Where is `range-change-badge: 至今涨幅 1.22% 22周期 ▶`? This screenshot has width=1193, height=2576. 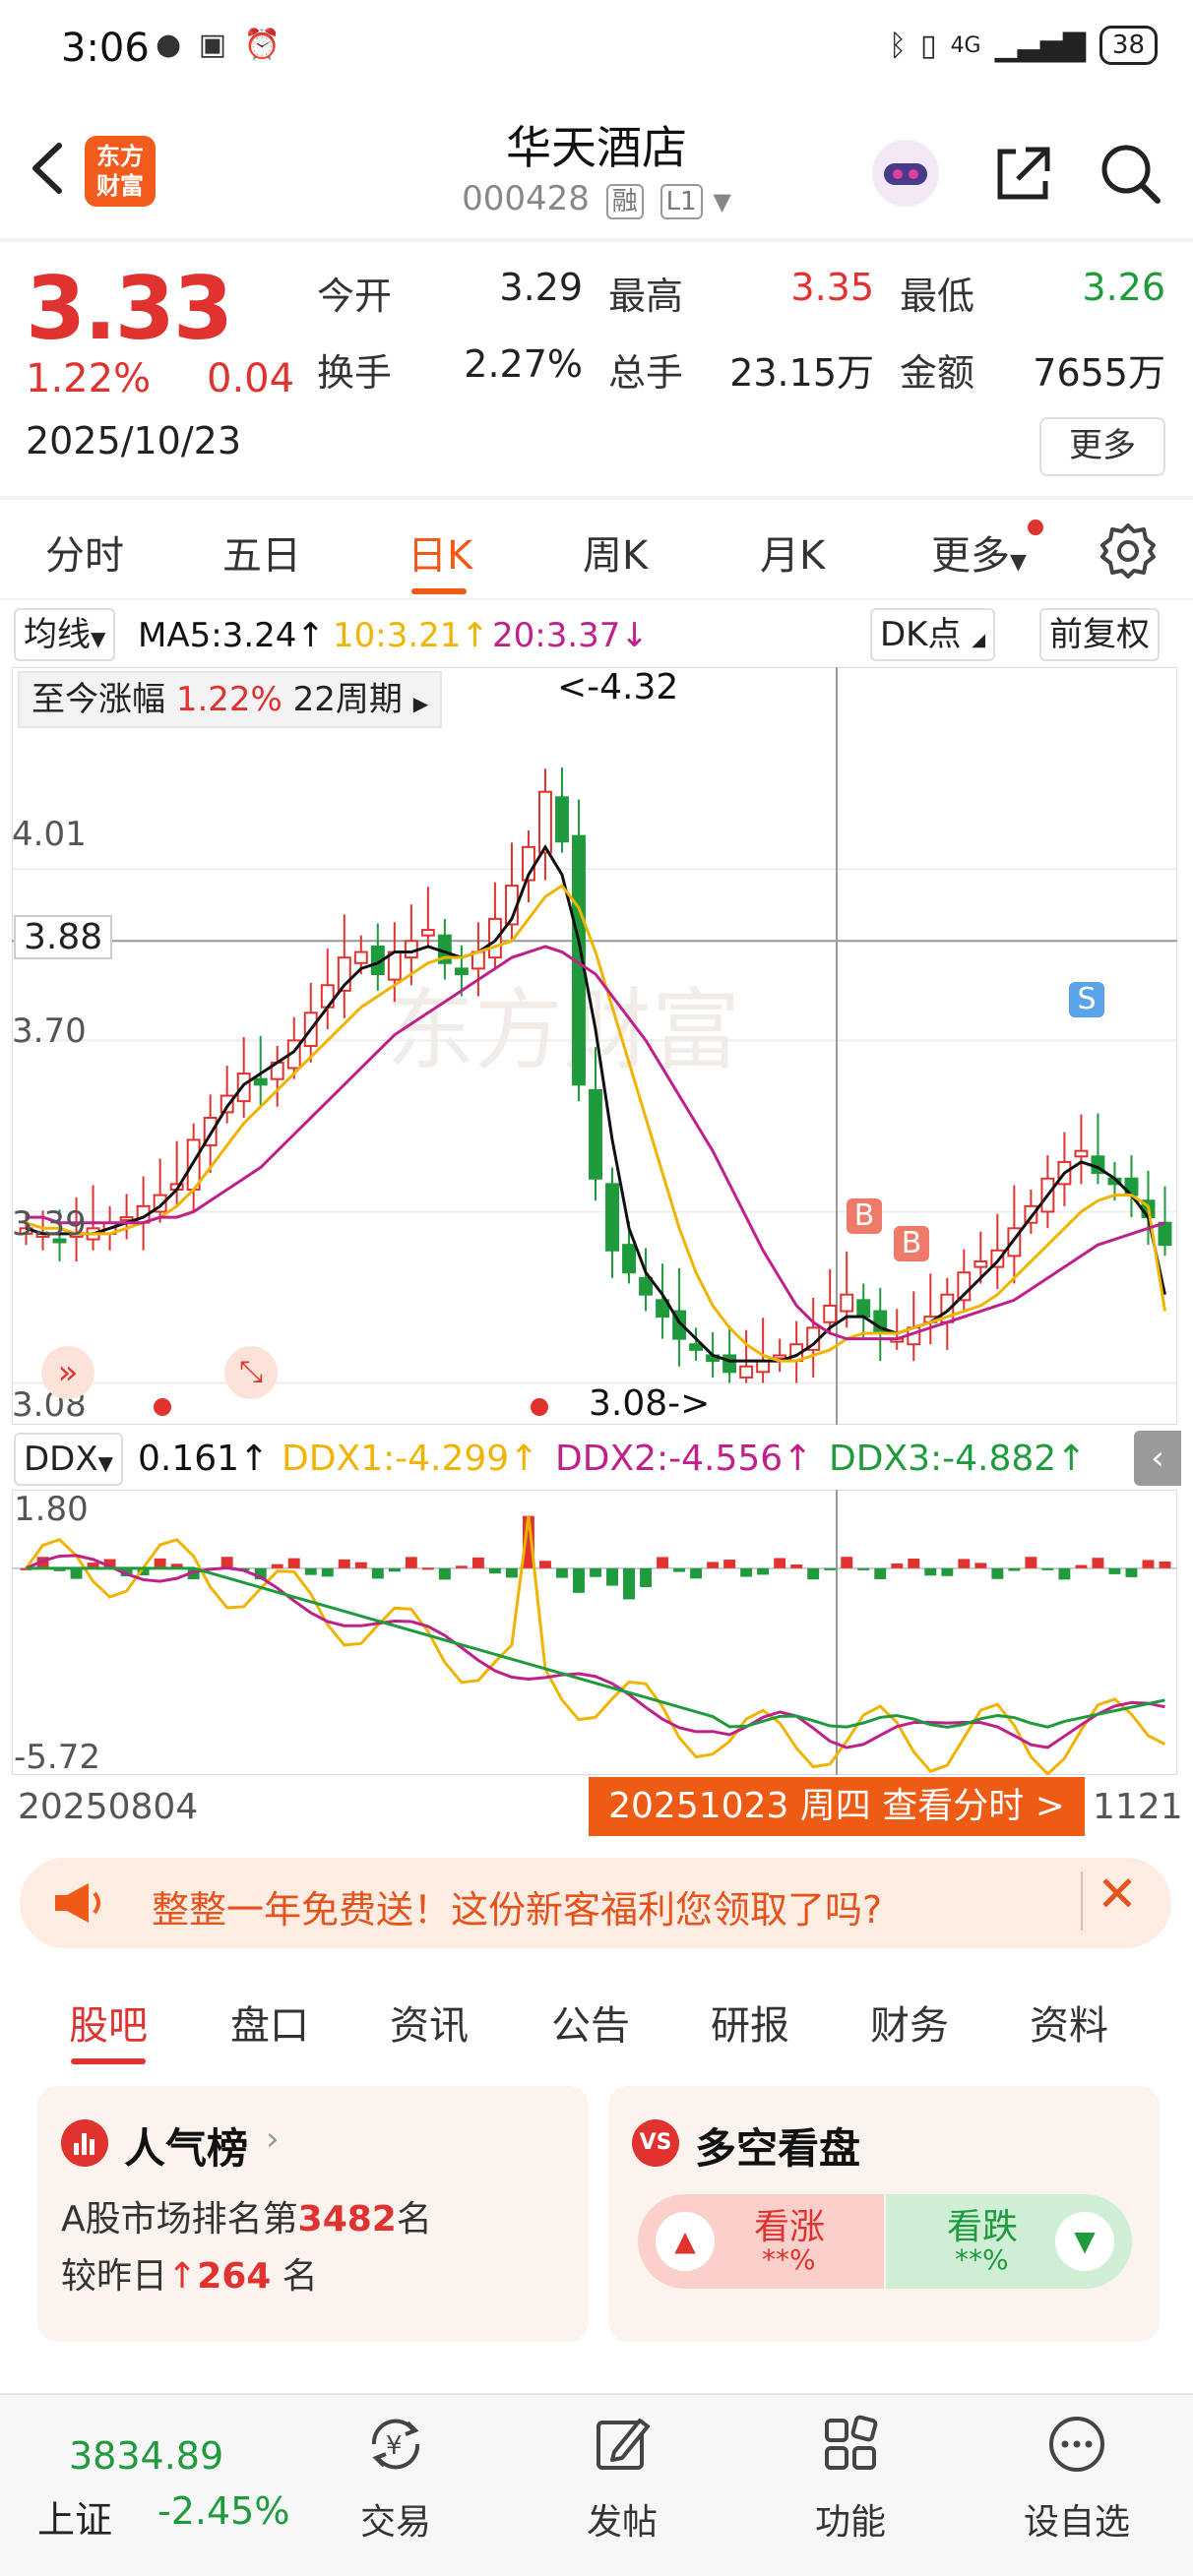
range-change-badge: 至今涨幅 1.22% 22周期 ▶ is located at coordinates (230, 699).